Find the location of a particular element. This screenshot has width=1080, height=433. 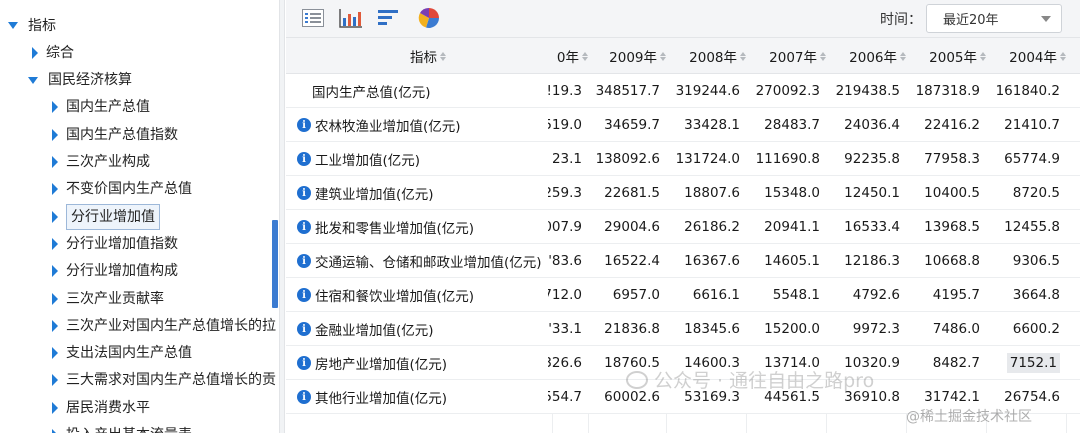

value-text: 65774.9 is located at coordinates (1032, 159).